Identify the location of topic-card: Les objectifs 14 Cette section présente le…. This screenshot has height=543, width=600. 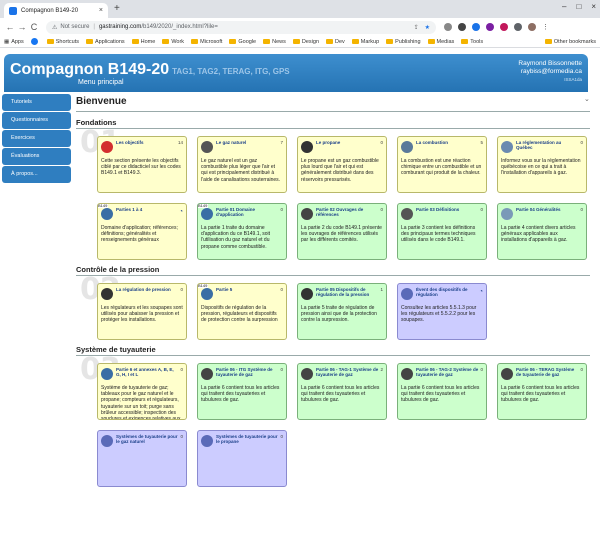
(142, 164).